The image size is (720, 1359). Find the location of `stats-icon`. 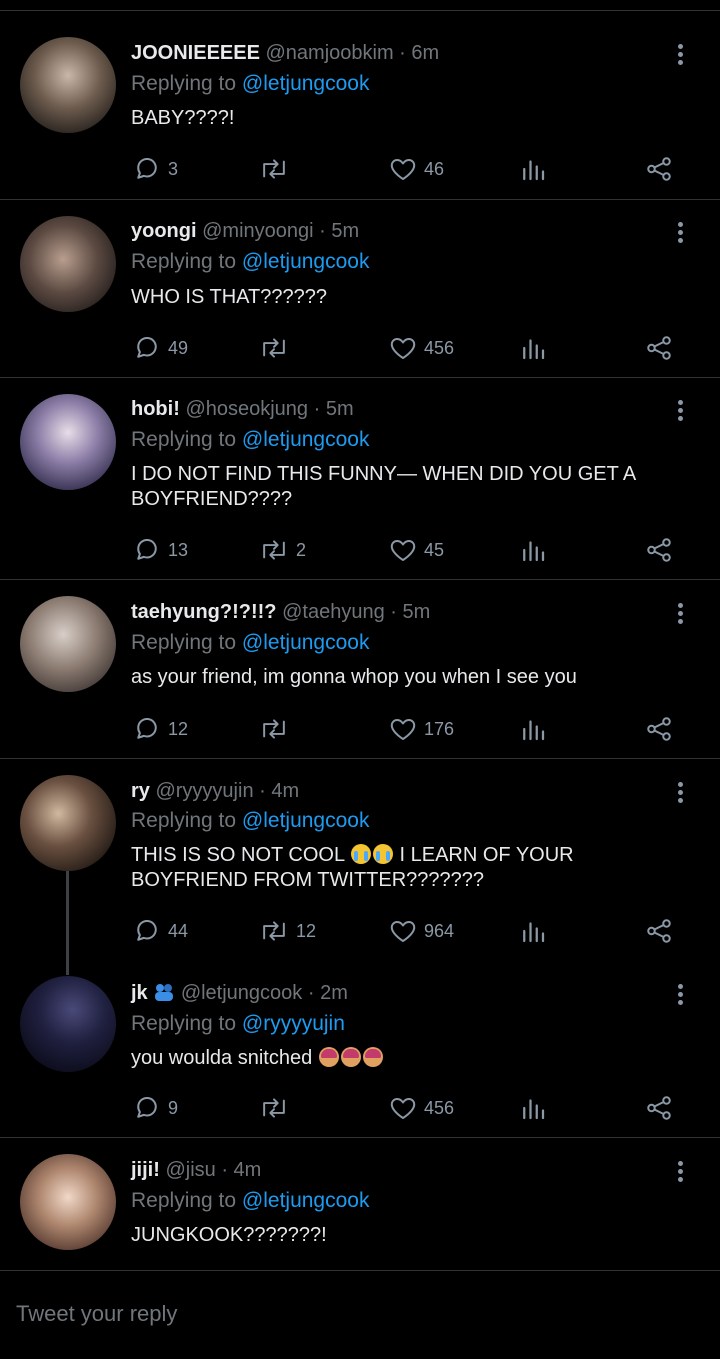

stats-icon is located at coordinates (534, 1109).